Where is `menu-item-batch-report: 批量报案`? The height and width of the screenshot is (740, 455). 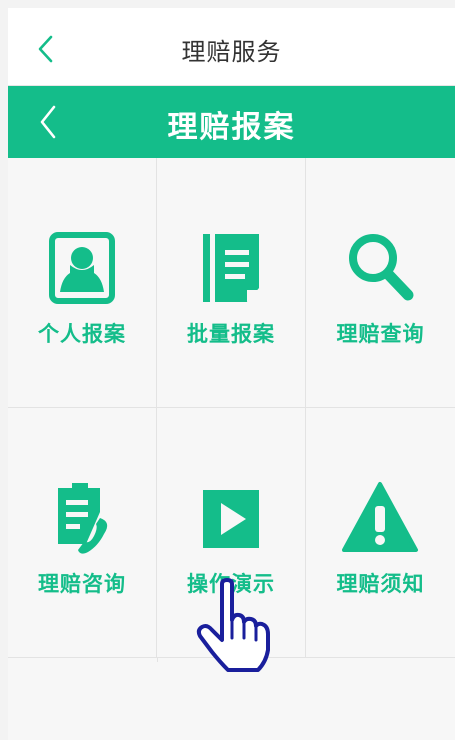
menu-item-batch-report: 批量报案 is located at coordinates (231, 283).